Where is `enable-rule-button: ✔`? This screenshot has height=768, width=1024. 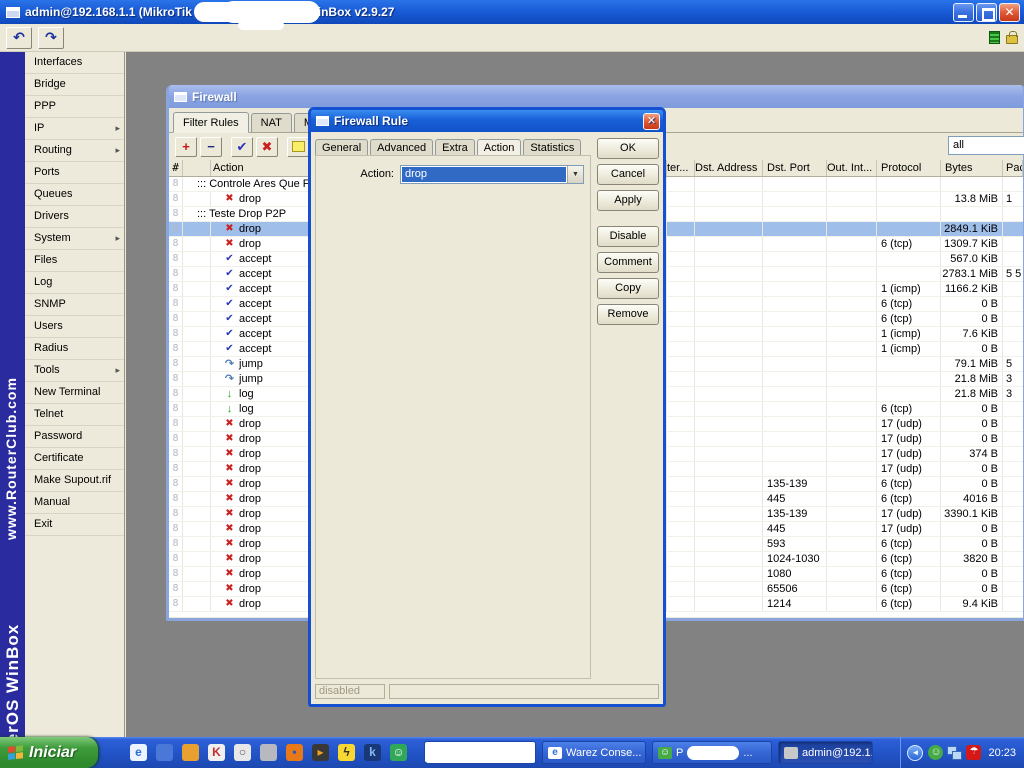 enable-rule-button: ✔ is located at coordinates (242, 146).